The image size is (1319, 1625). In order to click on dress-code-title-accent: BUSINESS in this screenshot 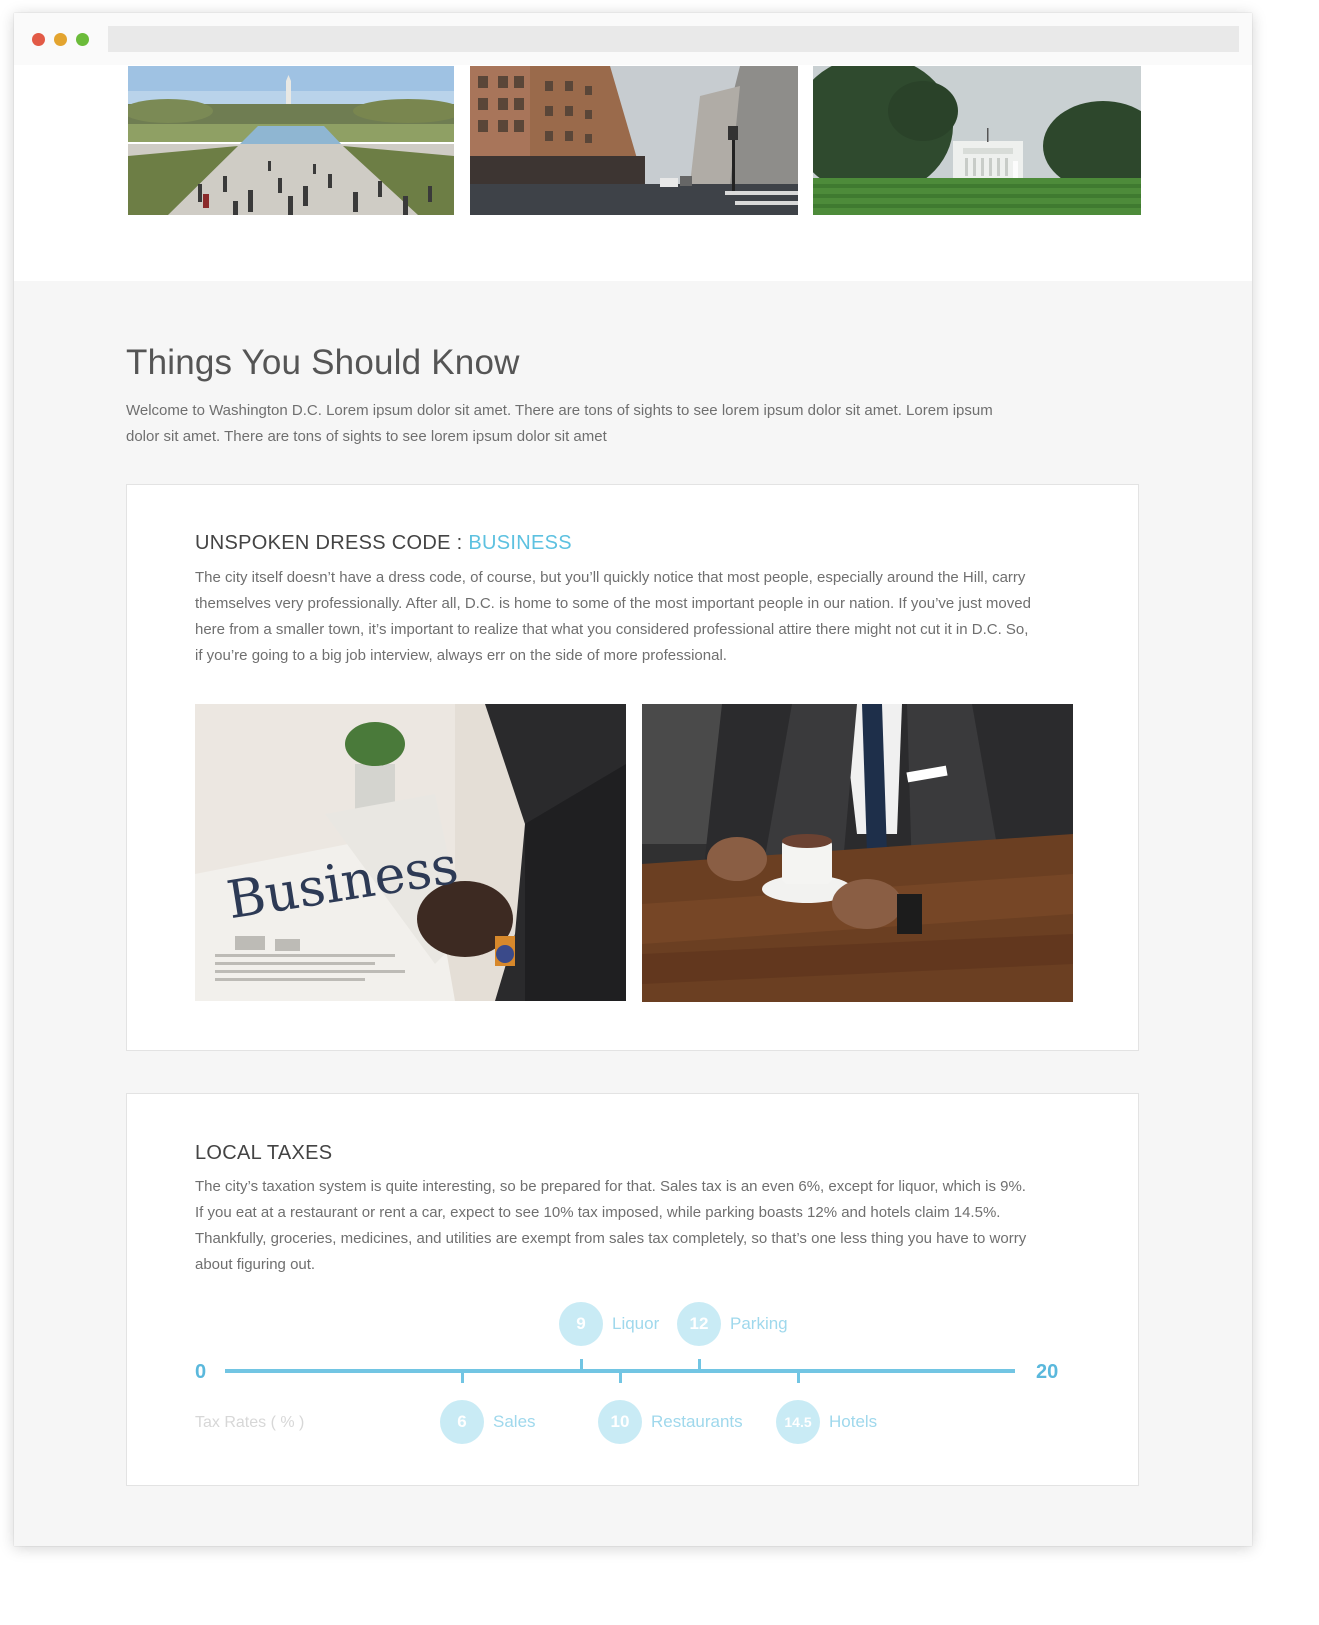, I will do `click(520, 543)`.